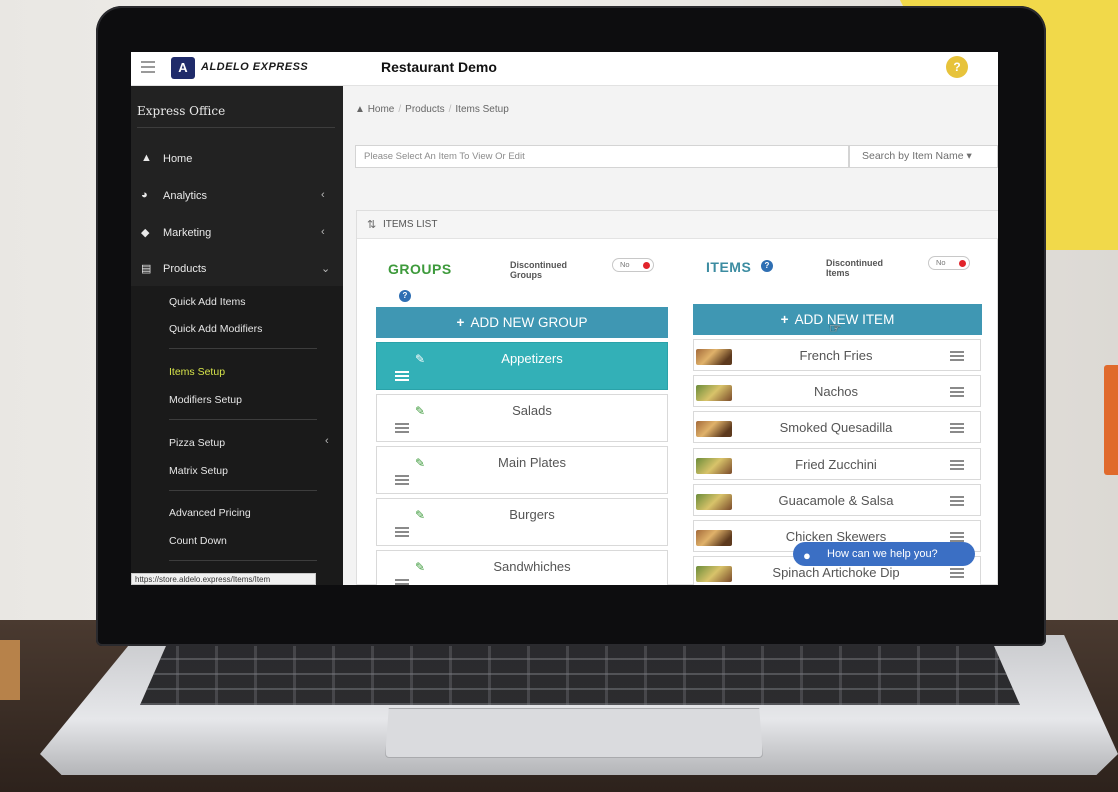 This screenshot has width=1118, height=792. What do you see at coordinates (424, 109) in the screenshot?
I see `breadcrumb-products: Products` at bounding box center [424, 109].